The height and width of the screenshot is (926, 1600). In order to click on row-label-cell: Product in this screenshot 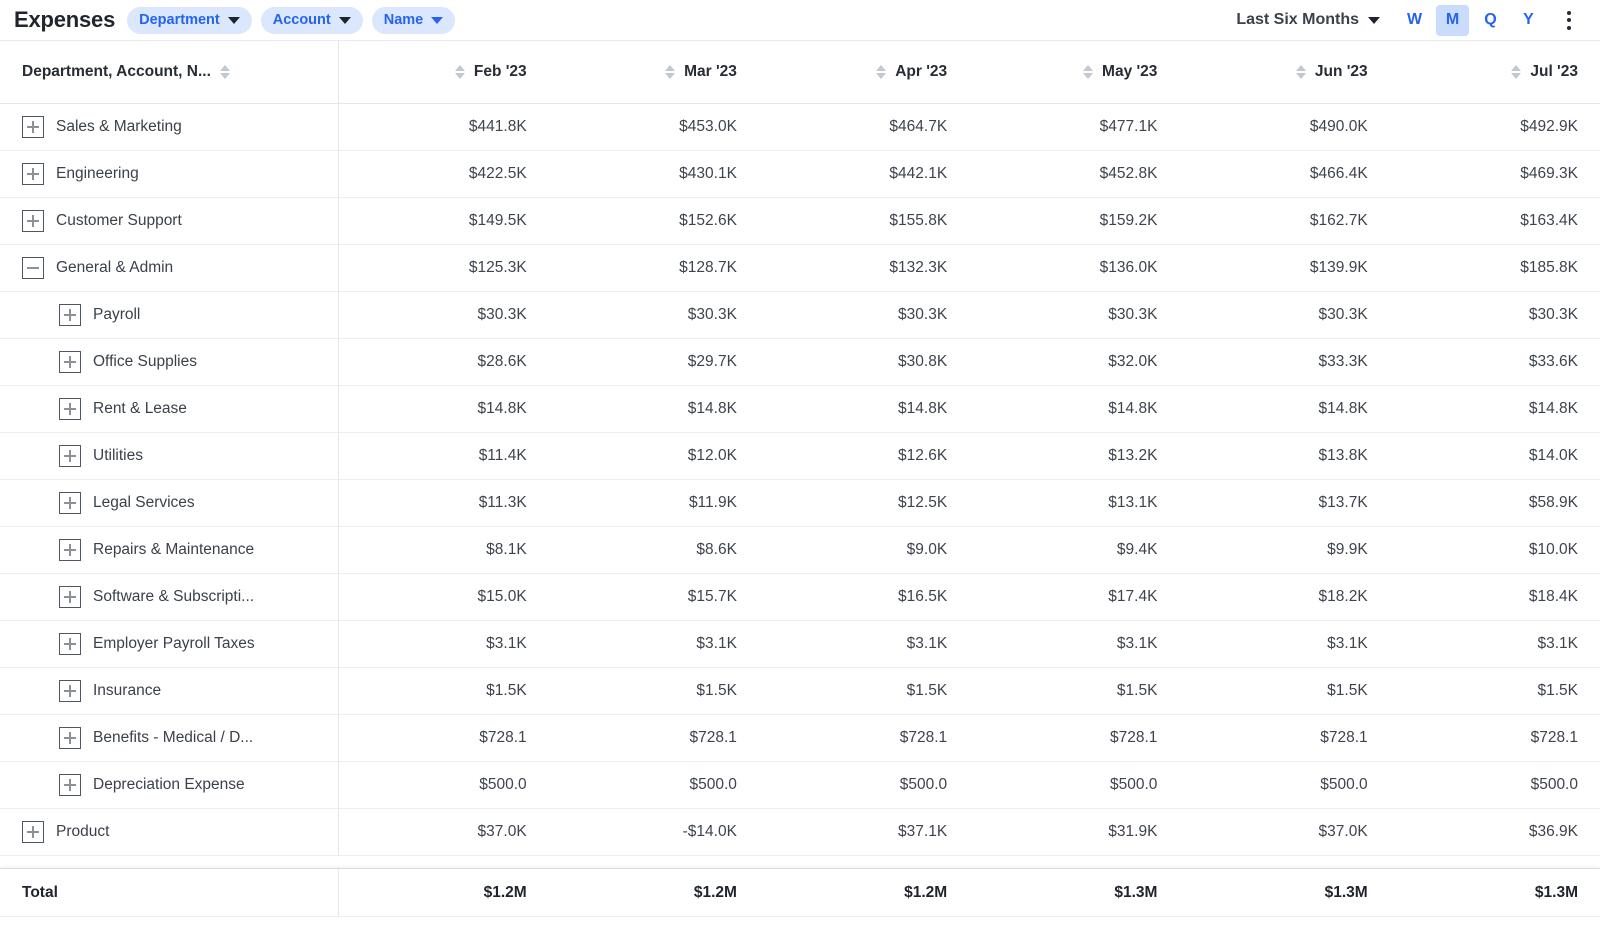, I will do `click(169, 832)`.